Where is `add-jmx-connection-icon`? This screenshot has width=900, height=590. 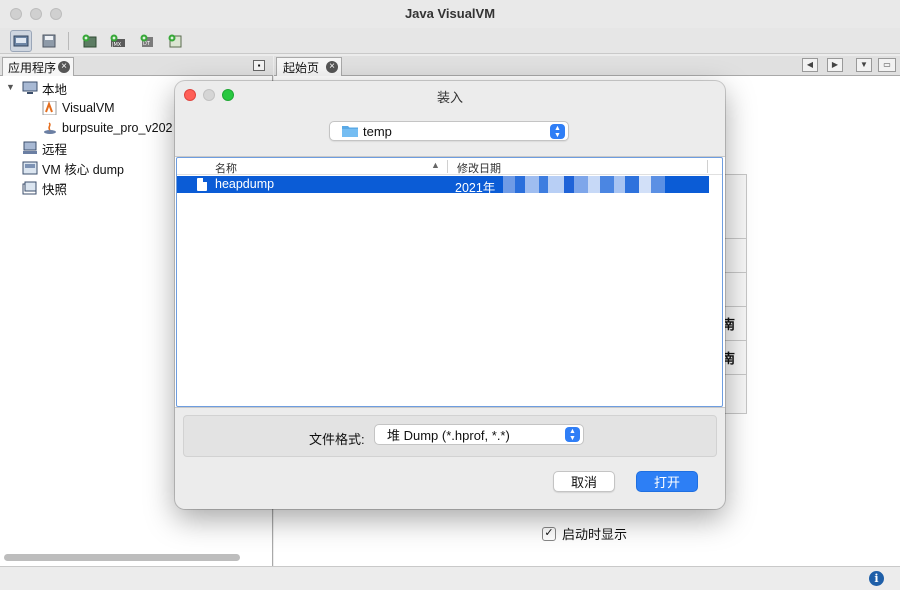 add-jmx-connection-icon is located at coordinates (89, 41).